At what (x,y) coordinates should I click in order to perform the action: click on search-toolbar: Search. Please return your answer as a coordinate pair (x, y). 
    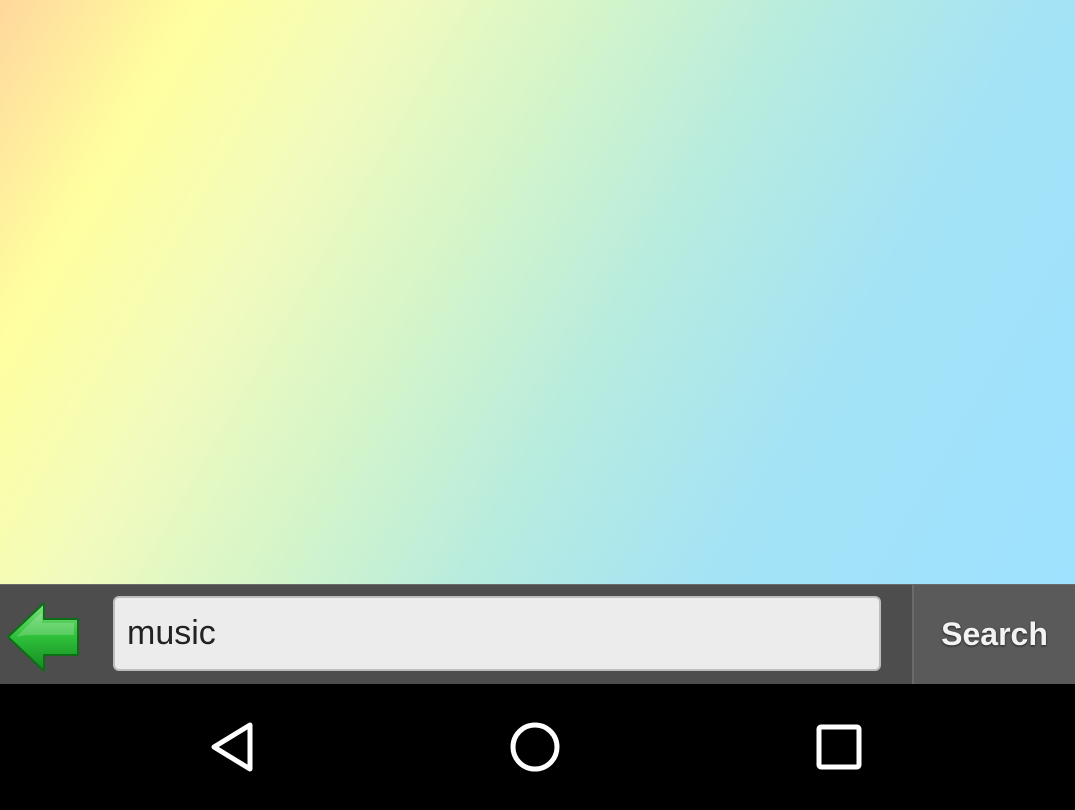
    Looking at the image, I should click on (537, 634).